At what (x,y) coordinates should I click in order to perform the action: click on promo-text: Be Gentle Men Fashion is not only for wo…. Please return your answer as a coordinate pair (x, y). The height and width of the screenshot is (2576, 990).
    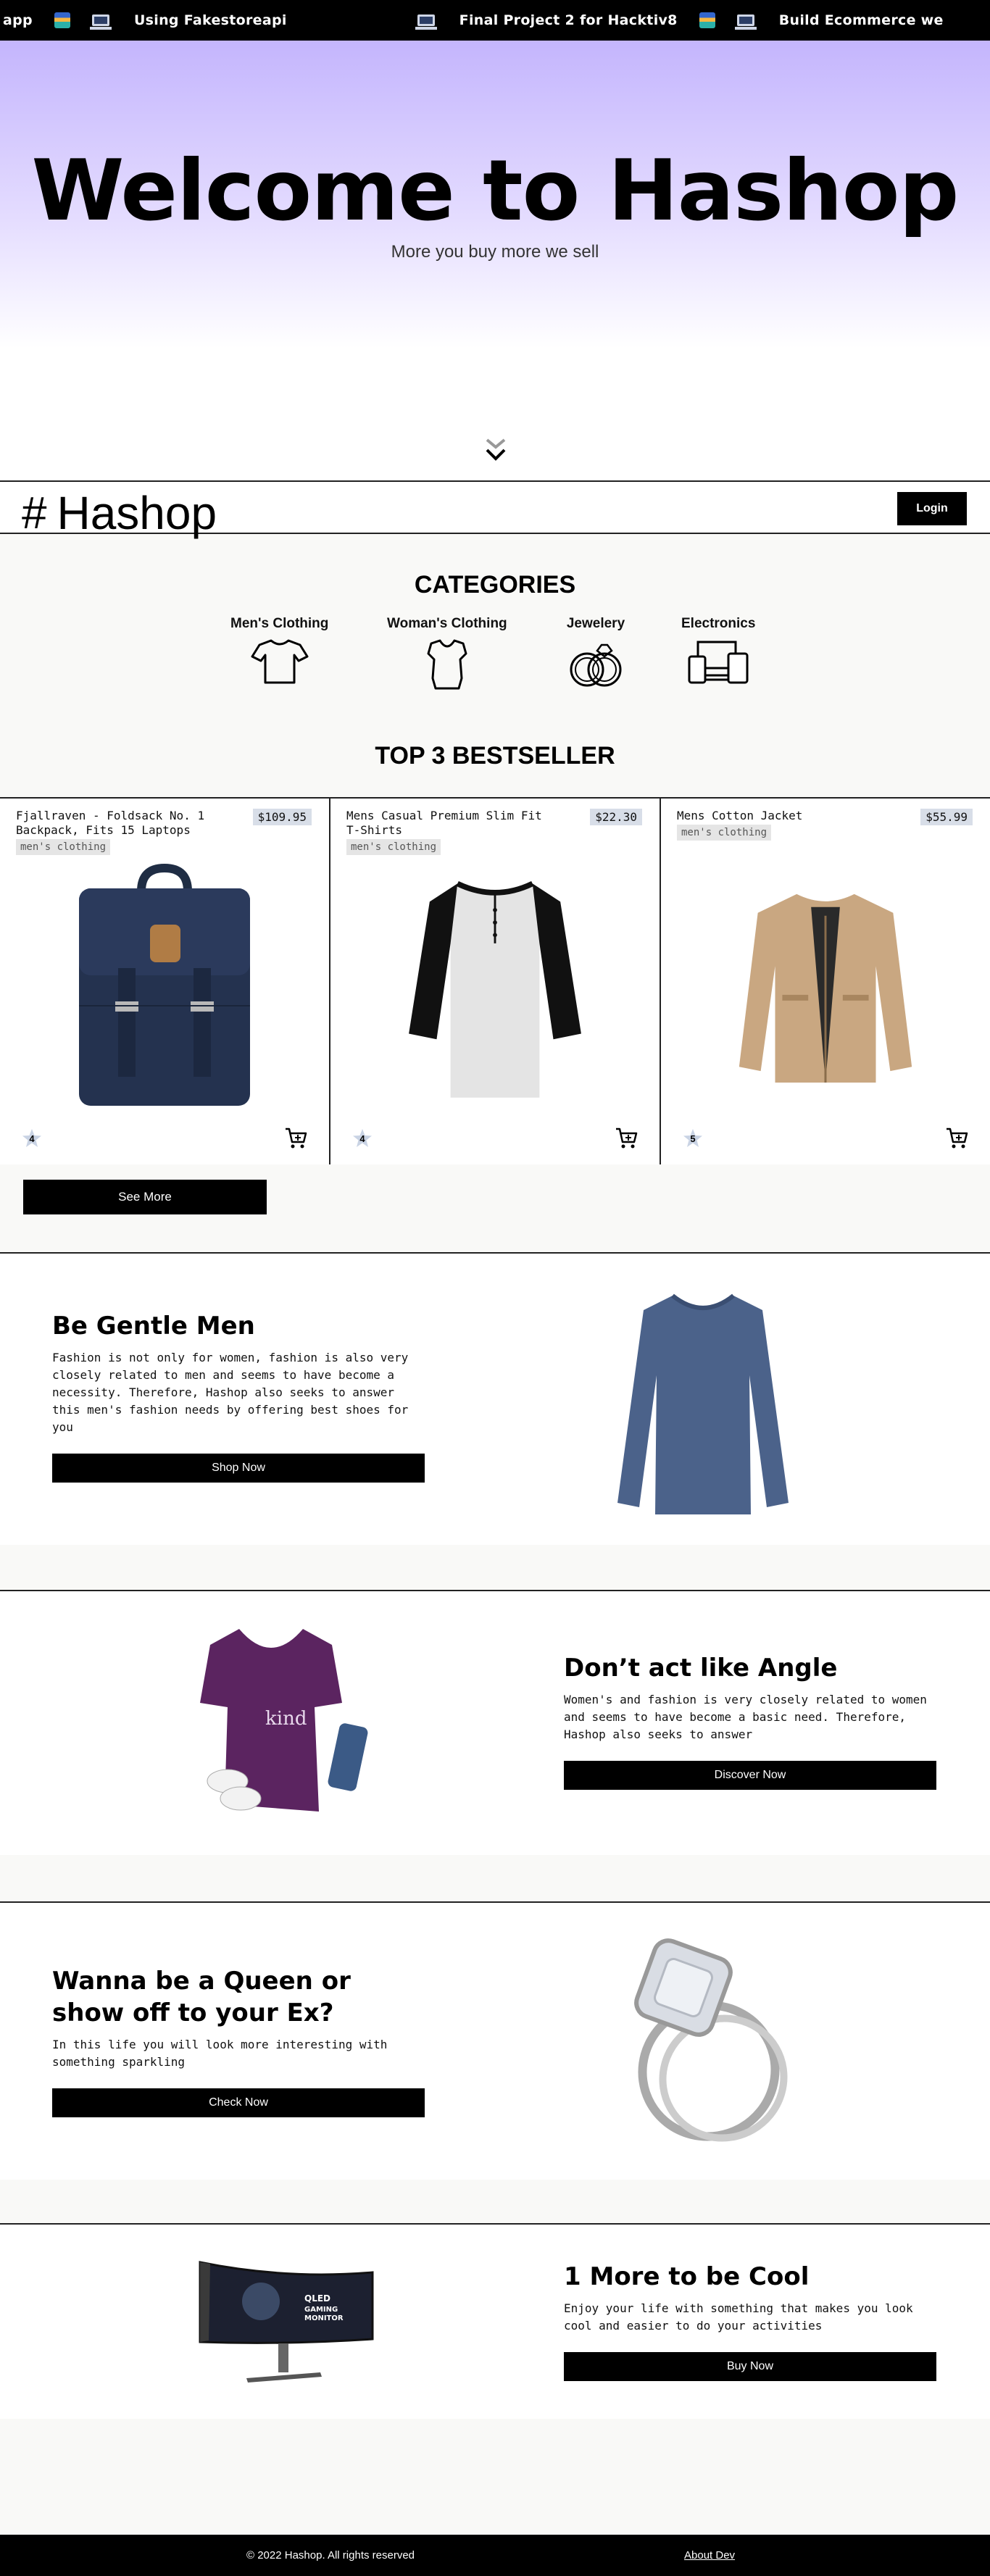
    Looking at the image, I should click on (240, 1396).